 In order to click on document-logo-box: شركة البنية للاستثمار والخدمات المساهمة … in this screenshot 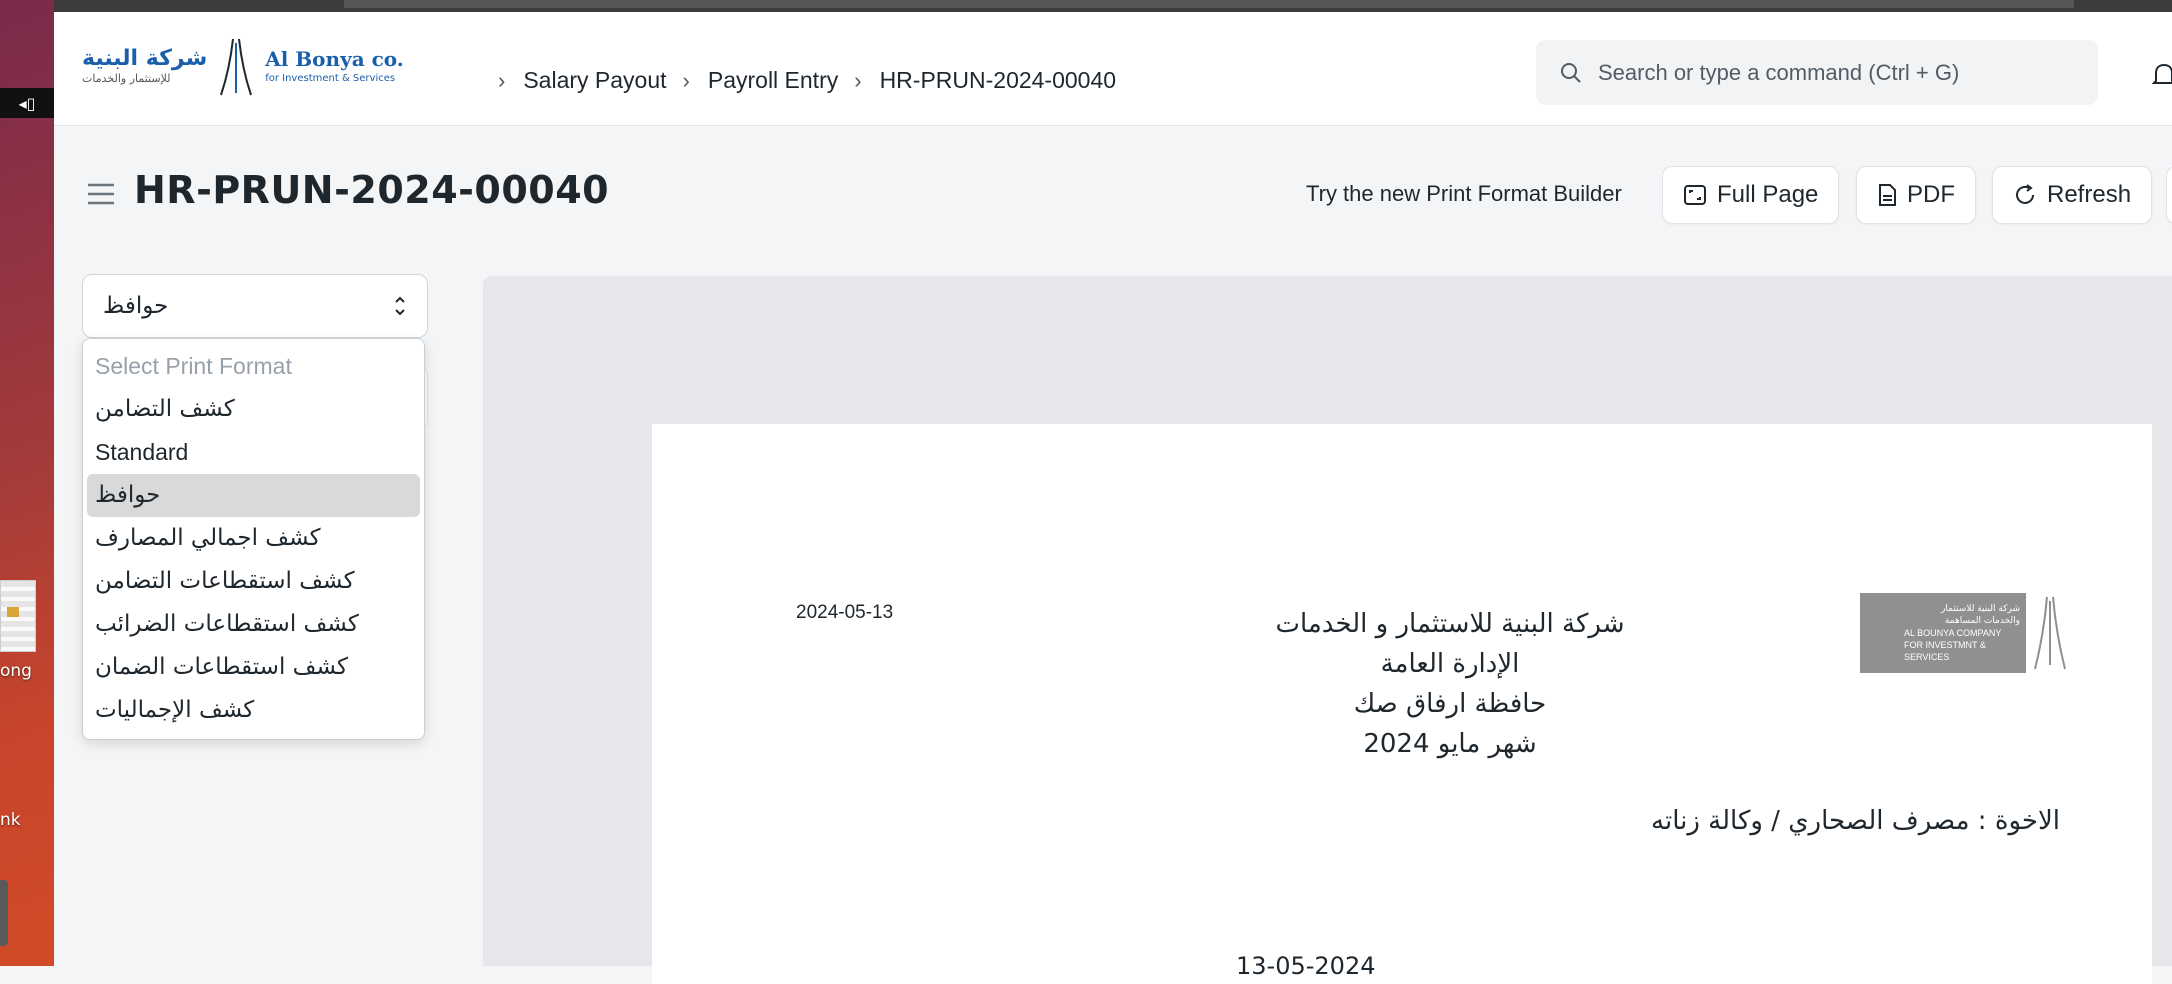, I will do `click(1943, 633)`.